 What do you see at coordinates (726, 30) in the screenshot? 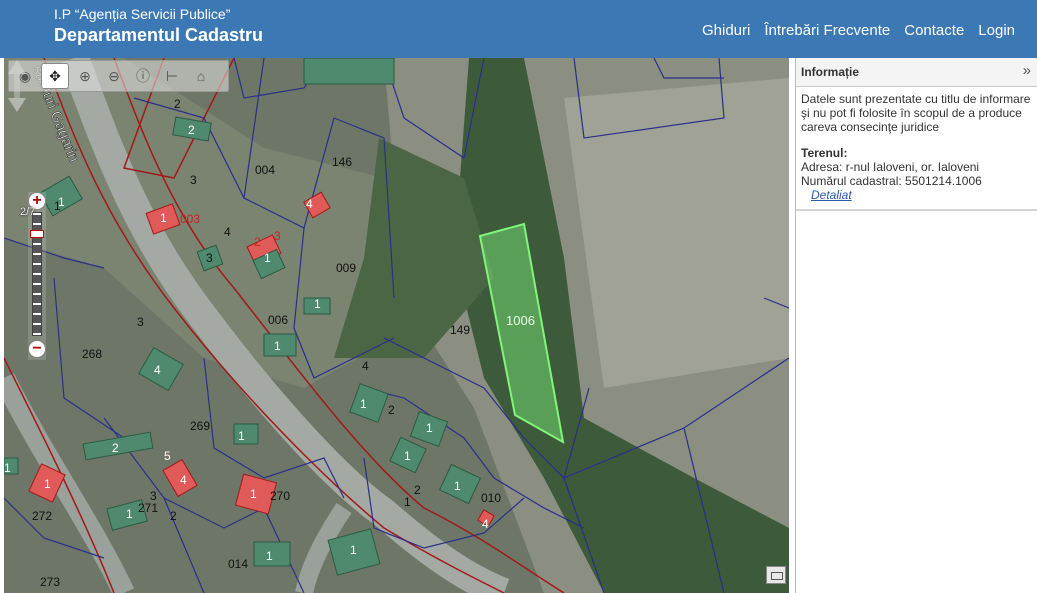
I see `nav-guides: Ghiduri` at bounding box center [726, 30].